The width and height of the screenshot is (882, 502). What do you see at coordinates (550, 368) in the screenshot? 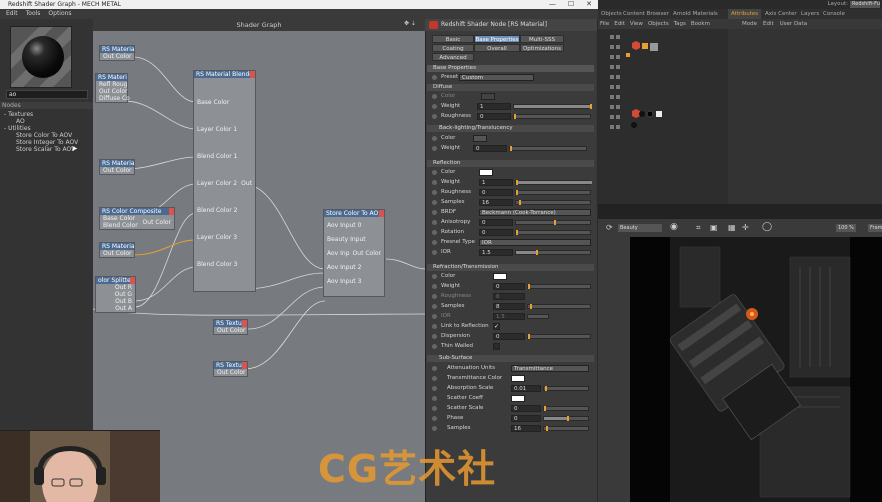
I see `atten-units-dropdown: Transmittance` at bounding box center [550, 368].